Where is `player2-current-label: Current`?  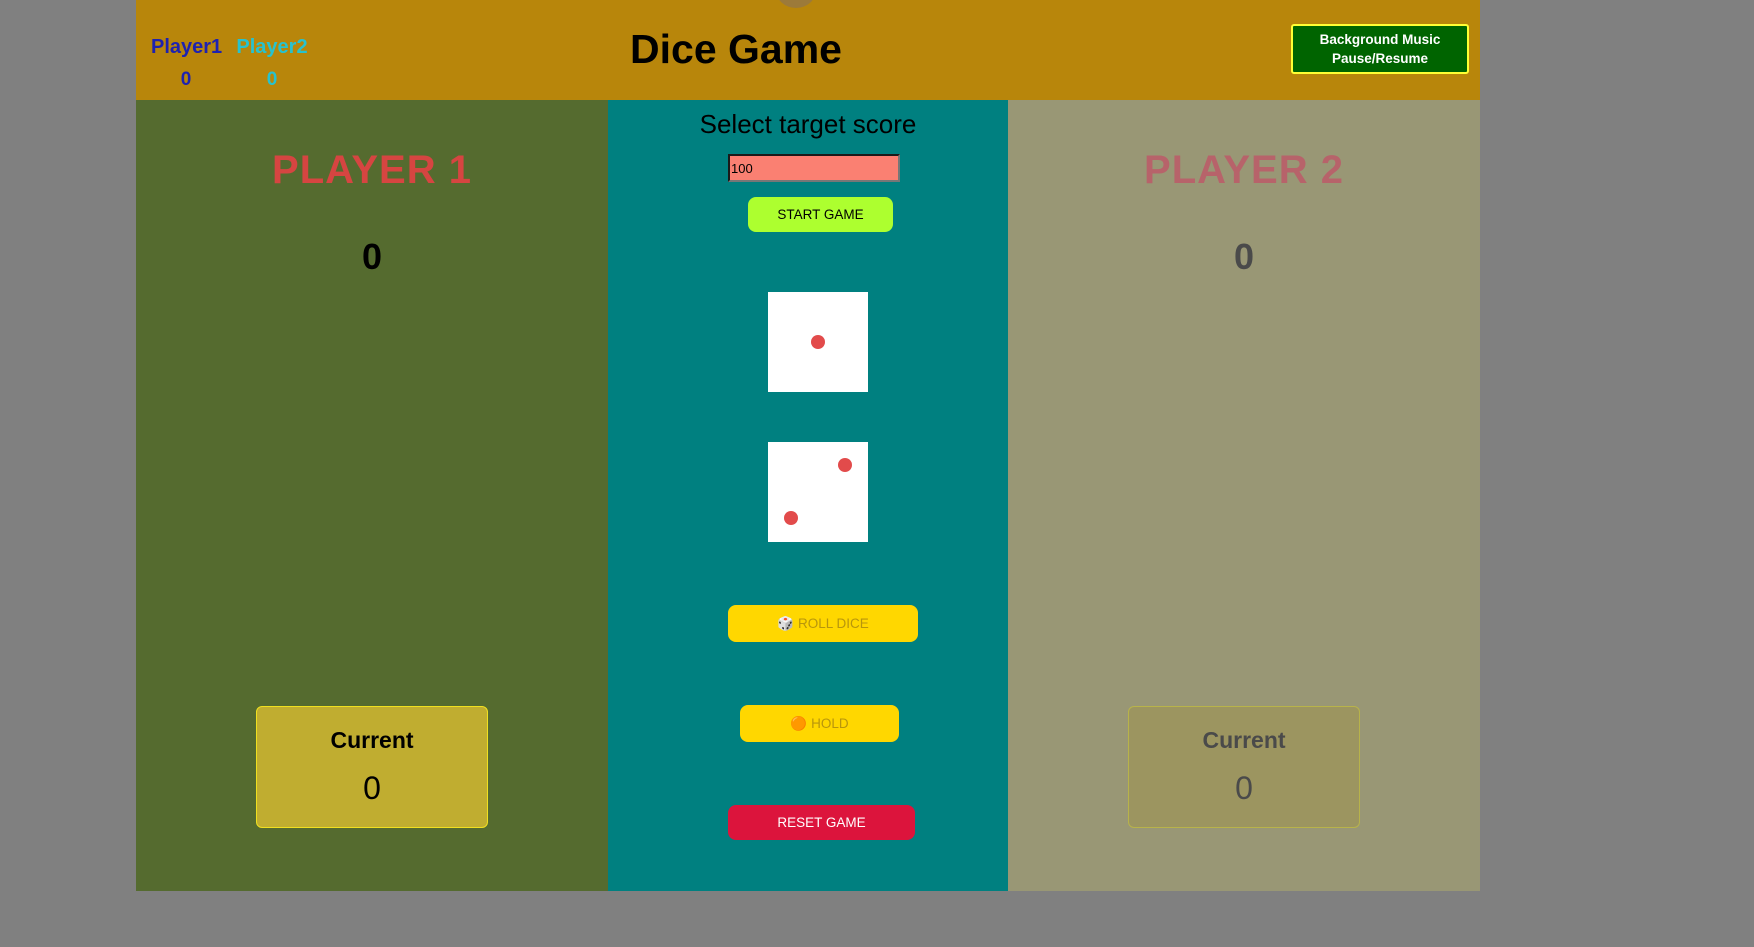 player2-current-label: Current is located at coordinates (1244, 740).